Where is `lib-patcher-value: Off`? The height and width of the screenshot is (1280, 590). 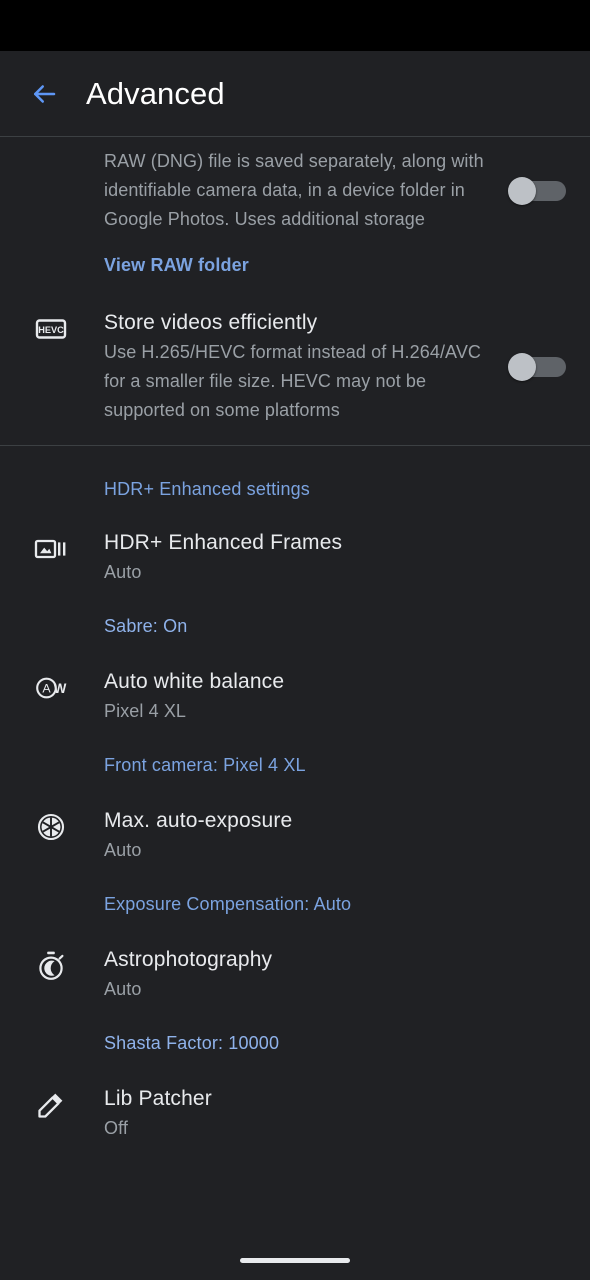 lib-patcher-value: Off is located at coordinates (116, 1128).